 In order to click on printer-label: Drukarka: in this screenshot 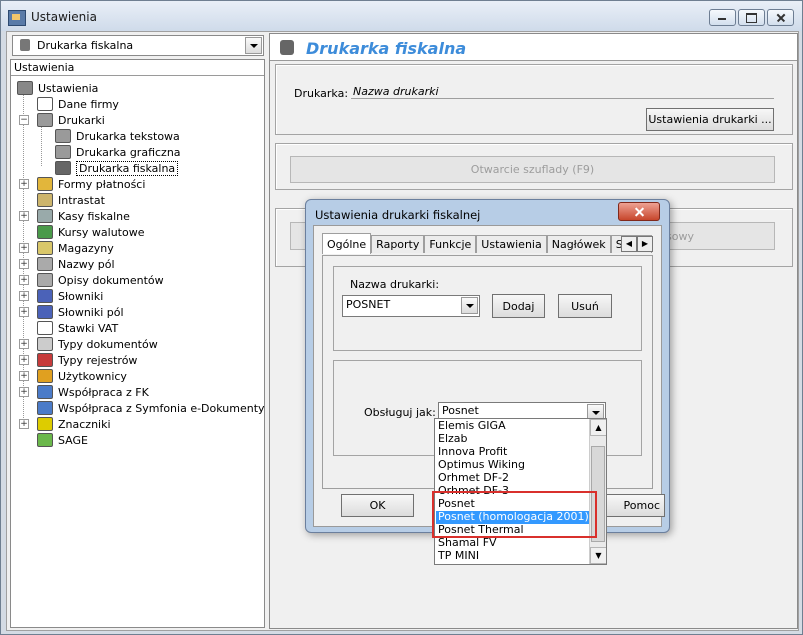, I will do `click(321, 93)`.